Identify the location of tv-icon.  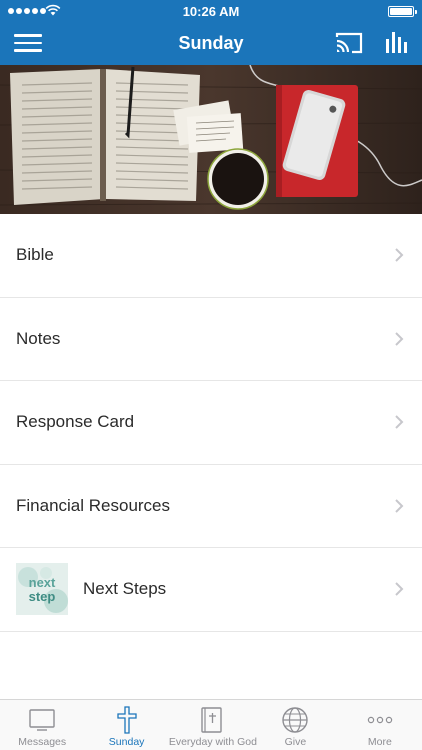
(42, 720).